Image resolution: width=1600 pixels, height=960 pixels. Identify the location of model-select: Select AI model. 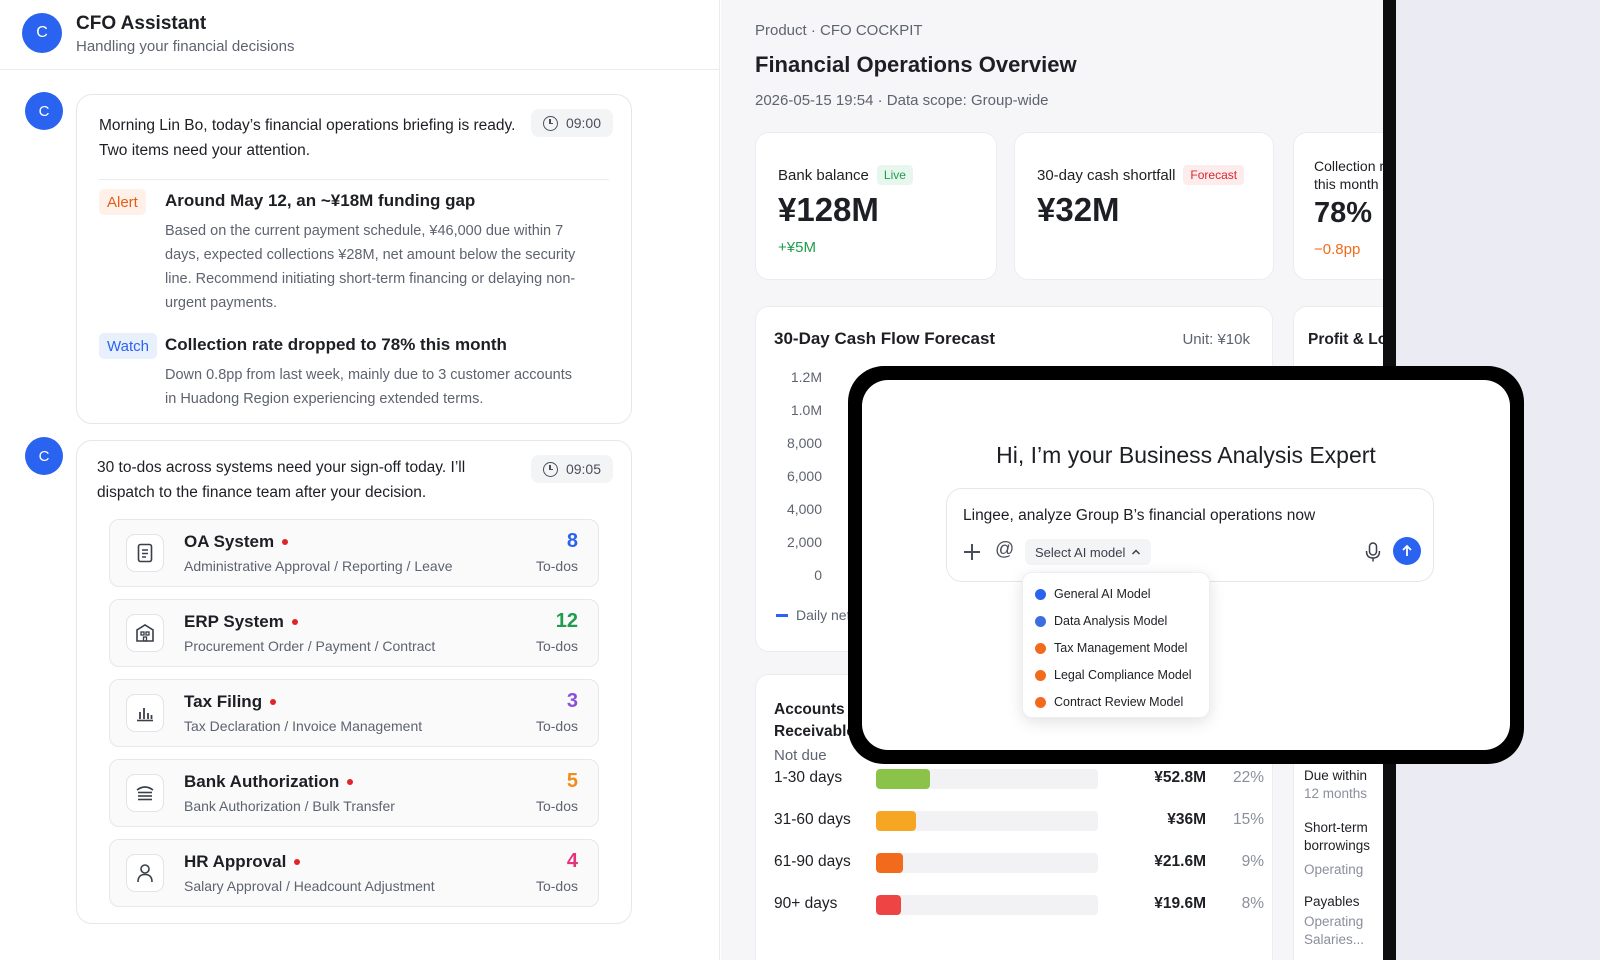
(1088, 552).